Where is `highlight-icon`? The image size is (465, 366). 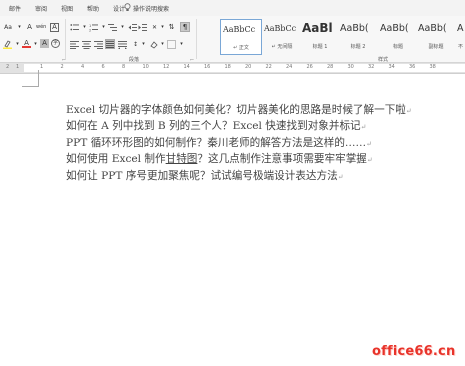
highlight-icon is located at coordinates (7, 44).